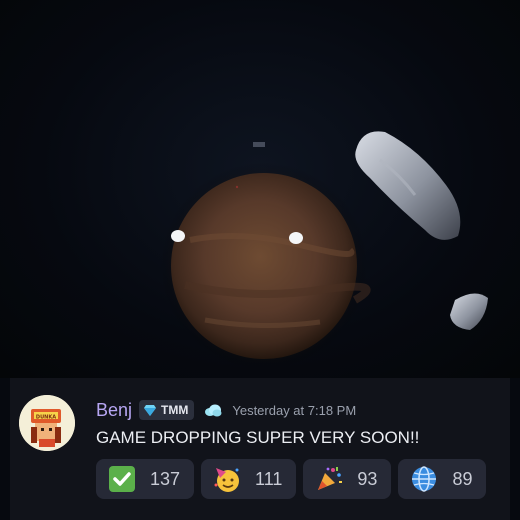  What do you see at coordinates (462, 478) in the screenshot?
I see `reaction-count: 89` at bounding box center [462, 478].